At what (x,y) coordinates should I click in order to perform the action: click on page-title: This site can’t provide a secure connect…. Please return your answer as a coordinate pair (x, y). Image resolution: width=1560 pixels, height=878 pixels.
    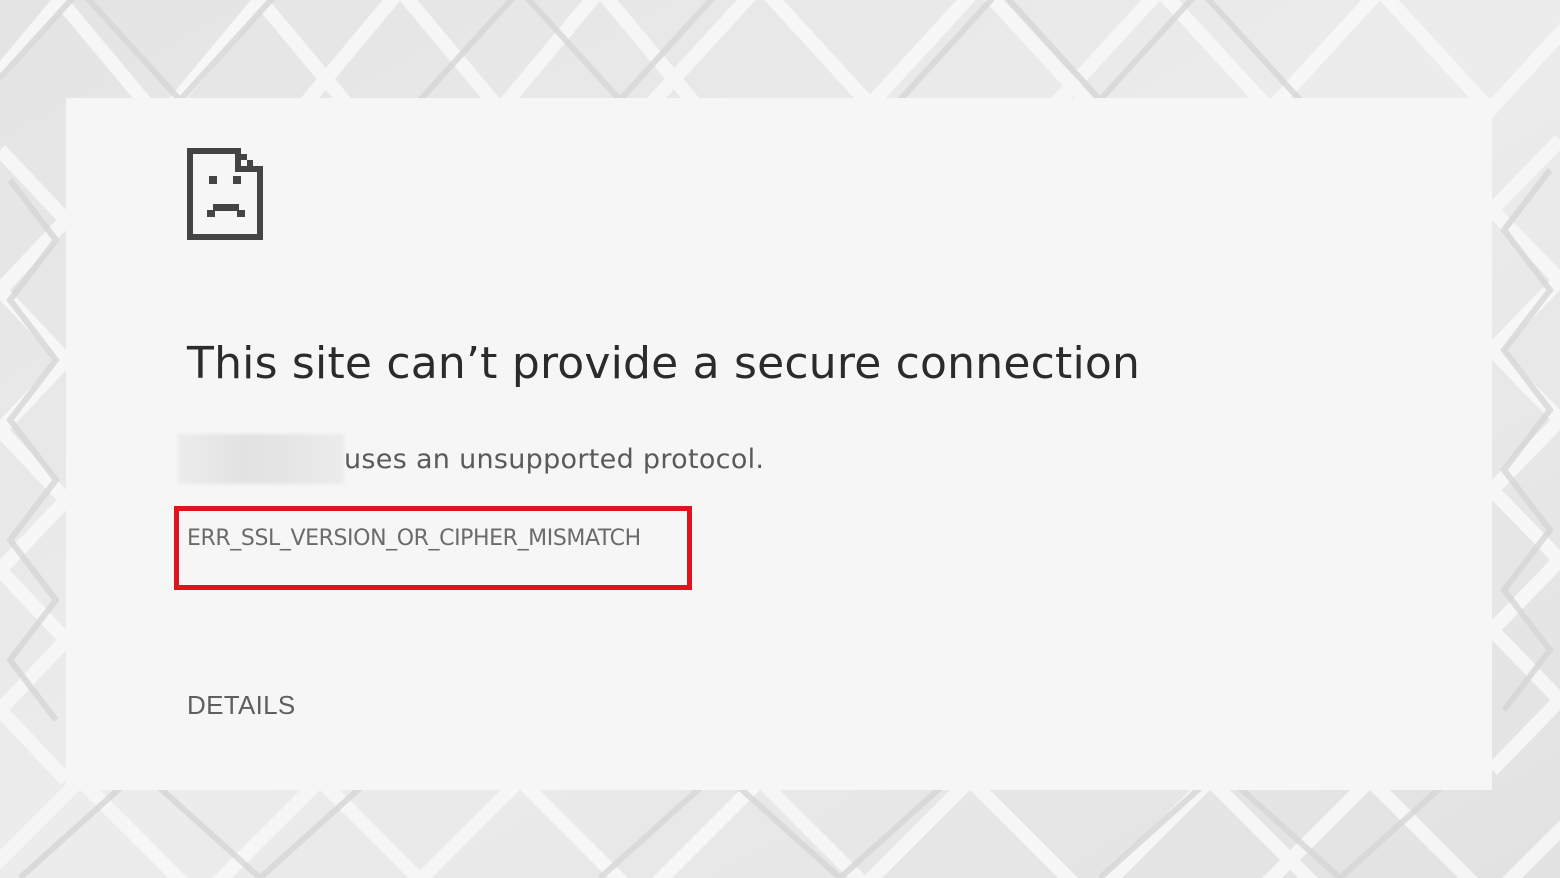
    Looking at the image, I should click on (664, 363).